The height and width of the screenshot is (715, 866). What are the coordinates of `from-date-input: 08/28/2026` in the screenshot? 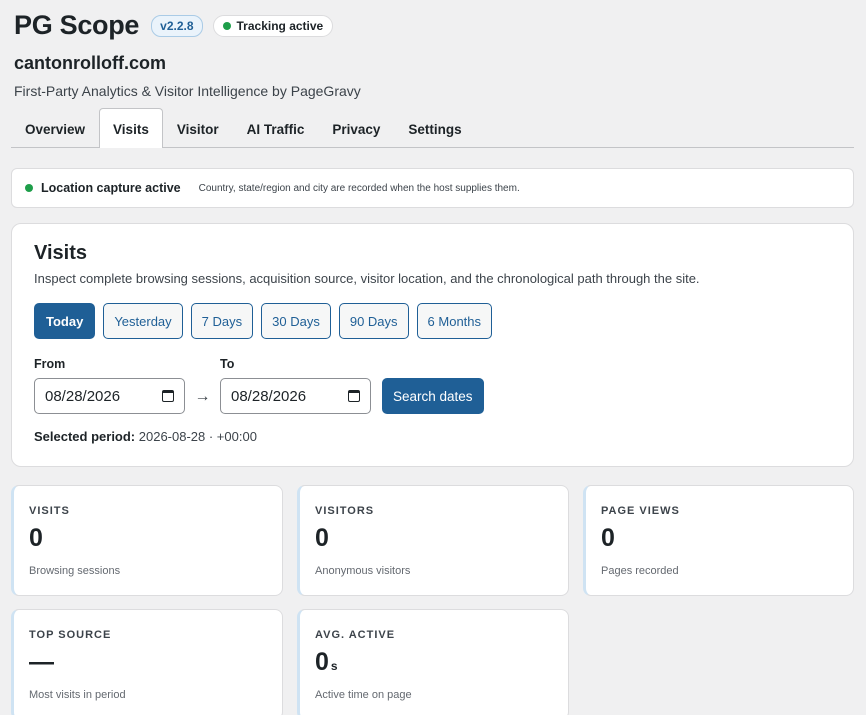 It's located at (109, 396).